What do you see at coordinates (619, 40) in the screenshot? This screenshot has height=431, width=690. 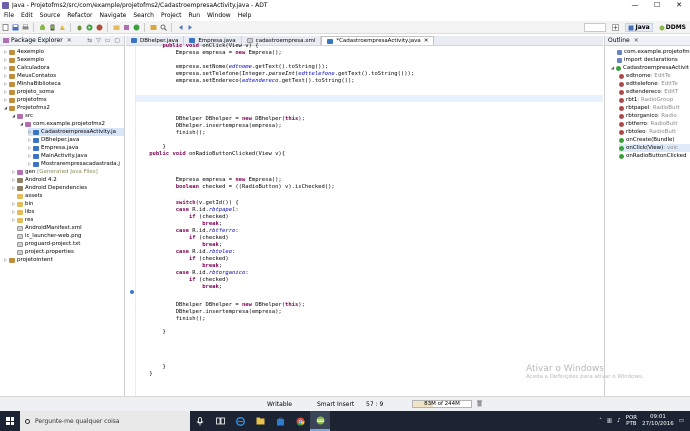 I see `outline-title: Outline` at bounding box center [619, 40].